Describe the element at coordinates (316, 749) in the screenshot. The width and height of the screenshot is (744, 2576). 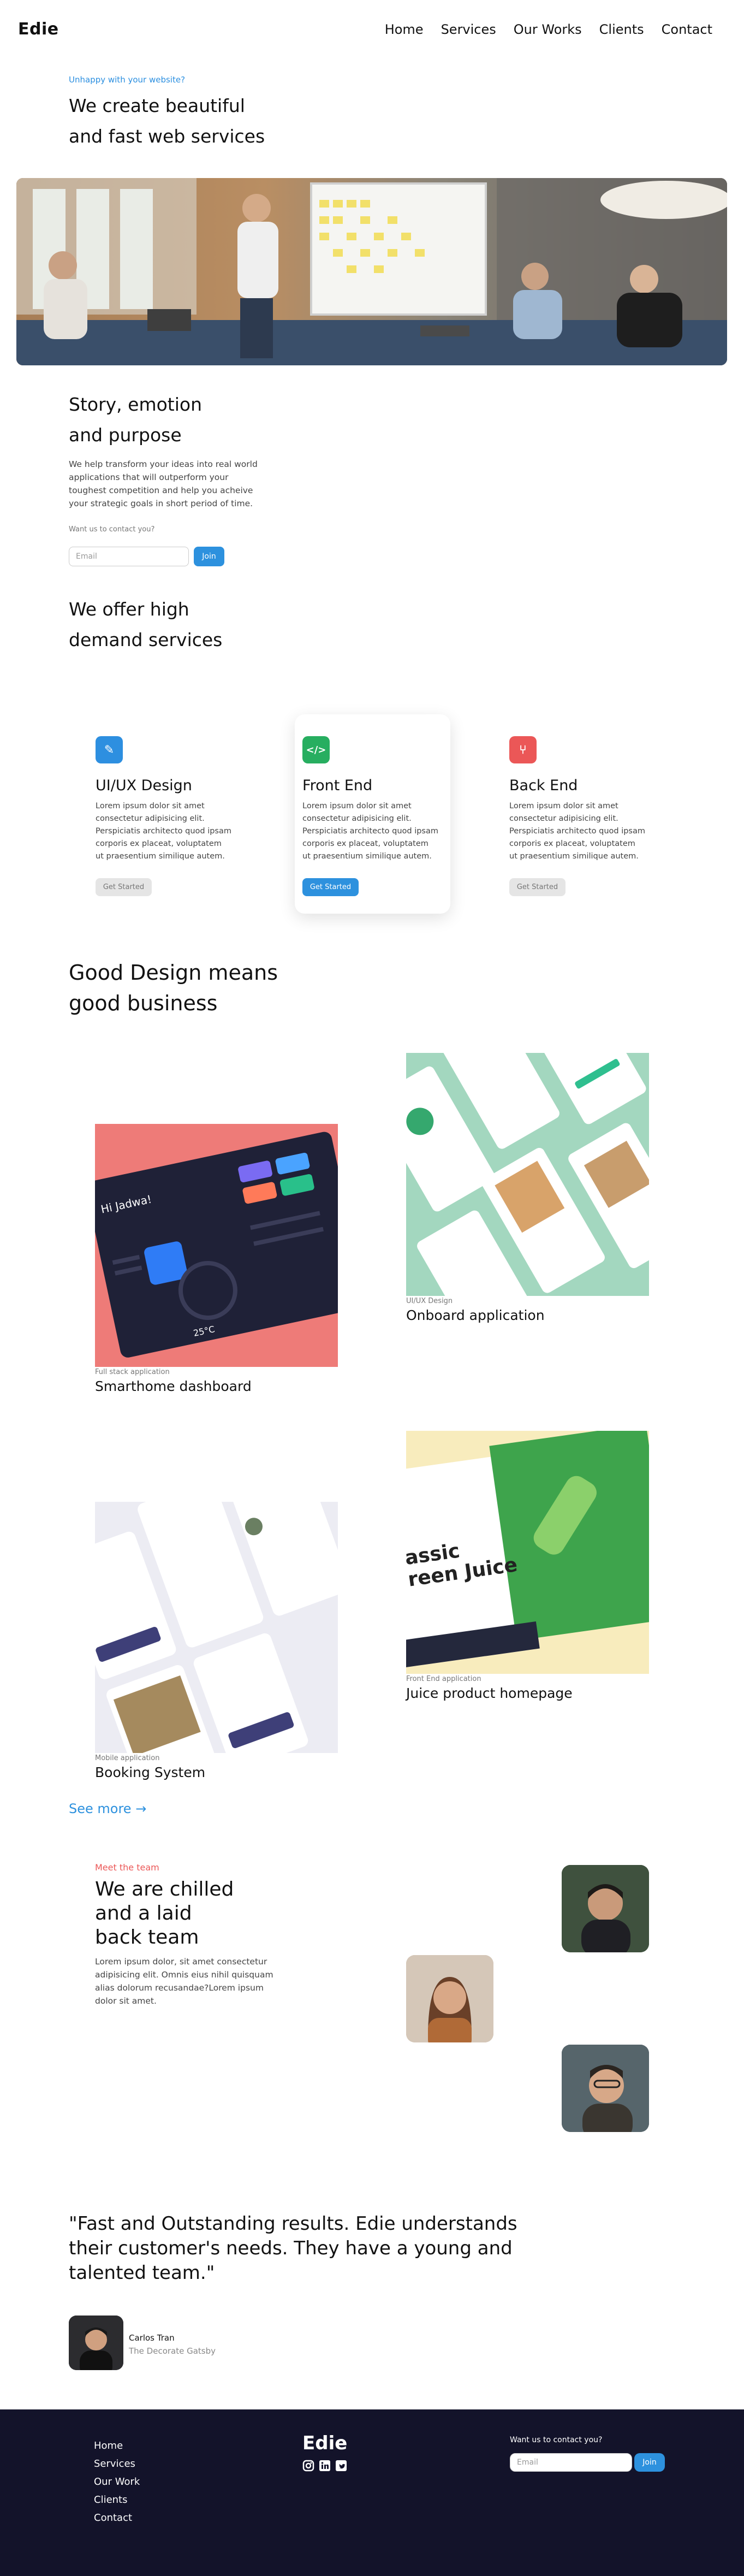
I see `code-icon: </>` at that location.